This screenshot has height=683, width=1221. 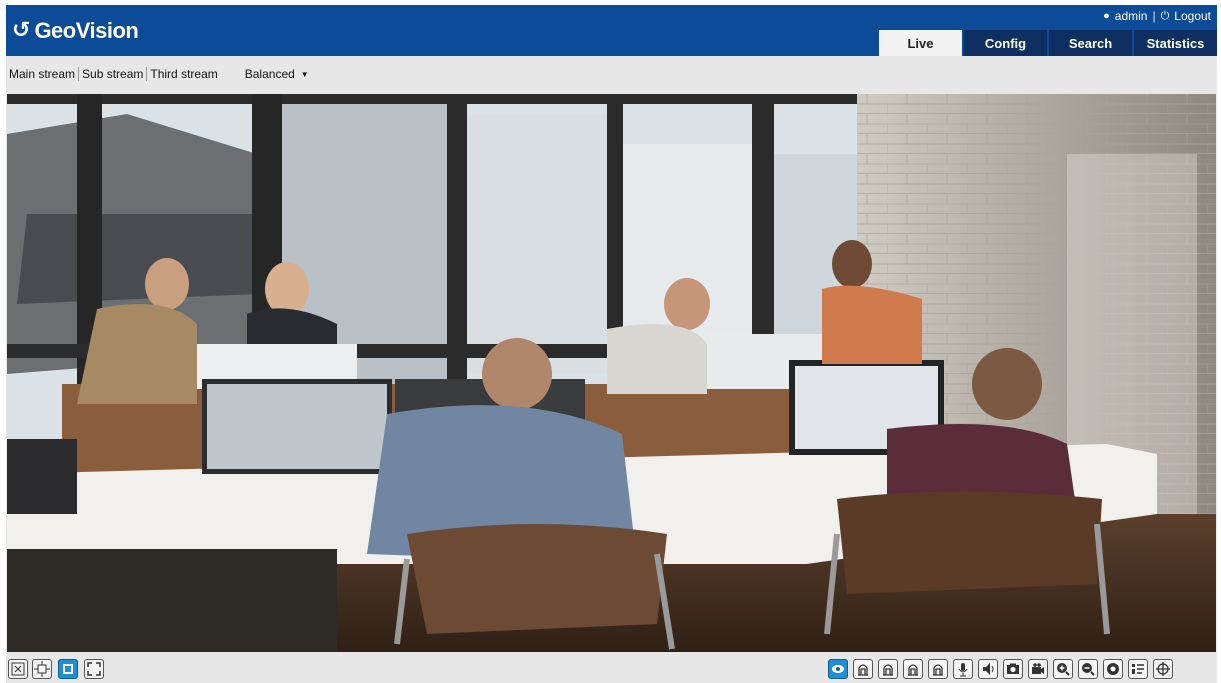 I want to click on quality-dropdown: Balanced ▼, so click(x=277, y=74).